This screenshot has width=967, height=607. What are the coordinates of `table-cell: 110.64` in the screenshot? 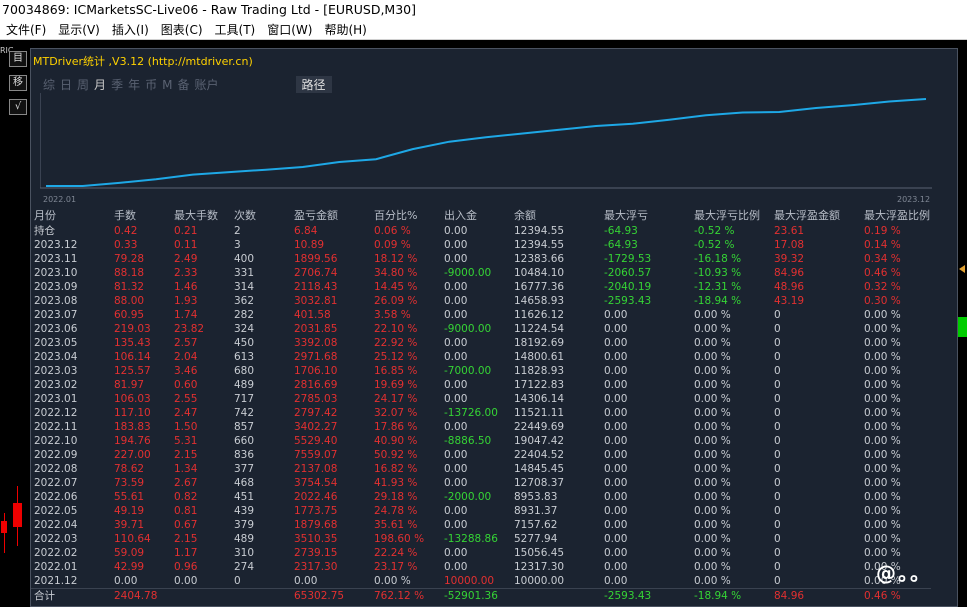 It's located at (132, 539).